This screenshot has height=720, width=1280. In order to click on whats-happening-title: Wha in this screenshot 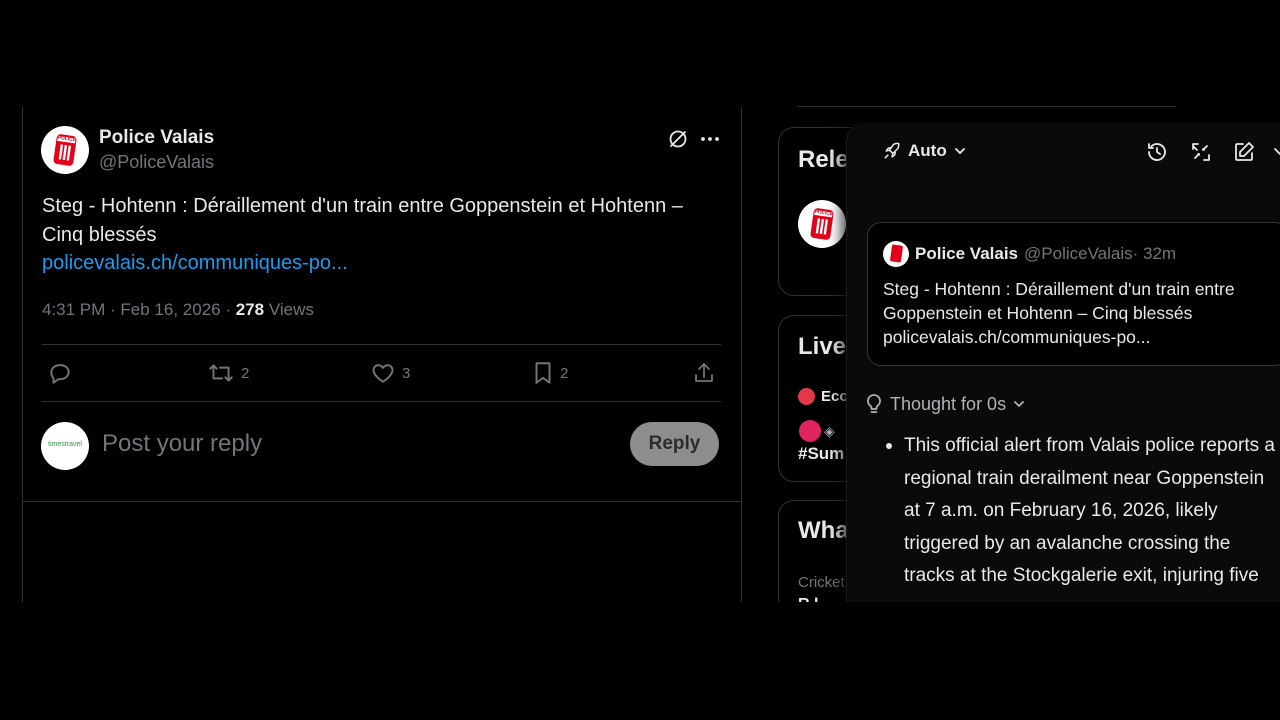, I will do `click(823, 530)`.